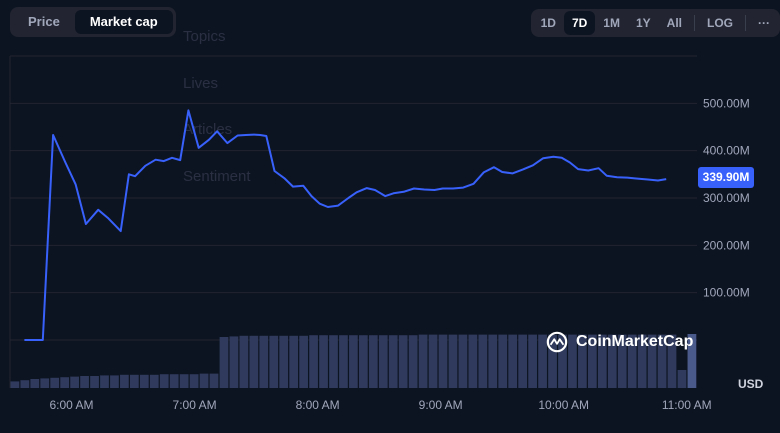  I want to click on y-tick-label: 300.00M, so click(726, 198).